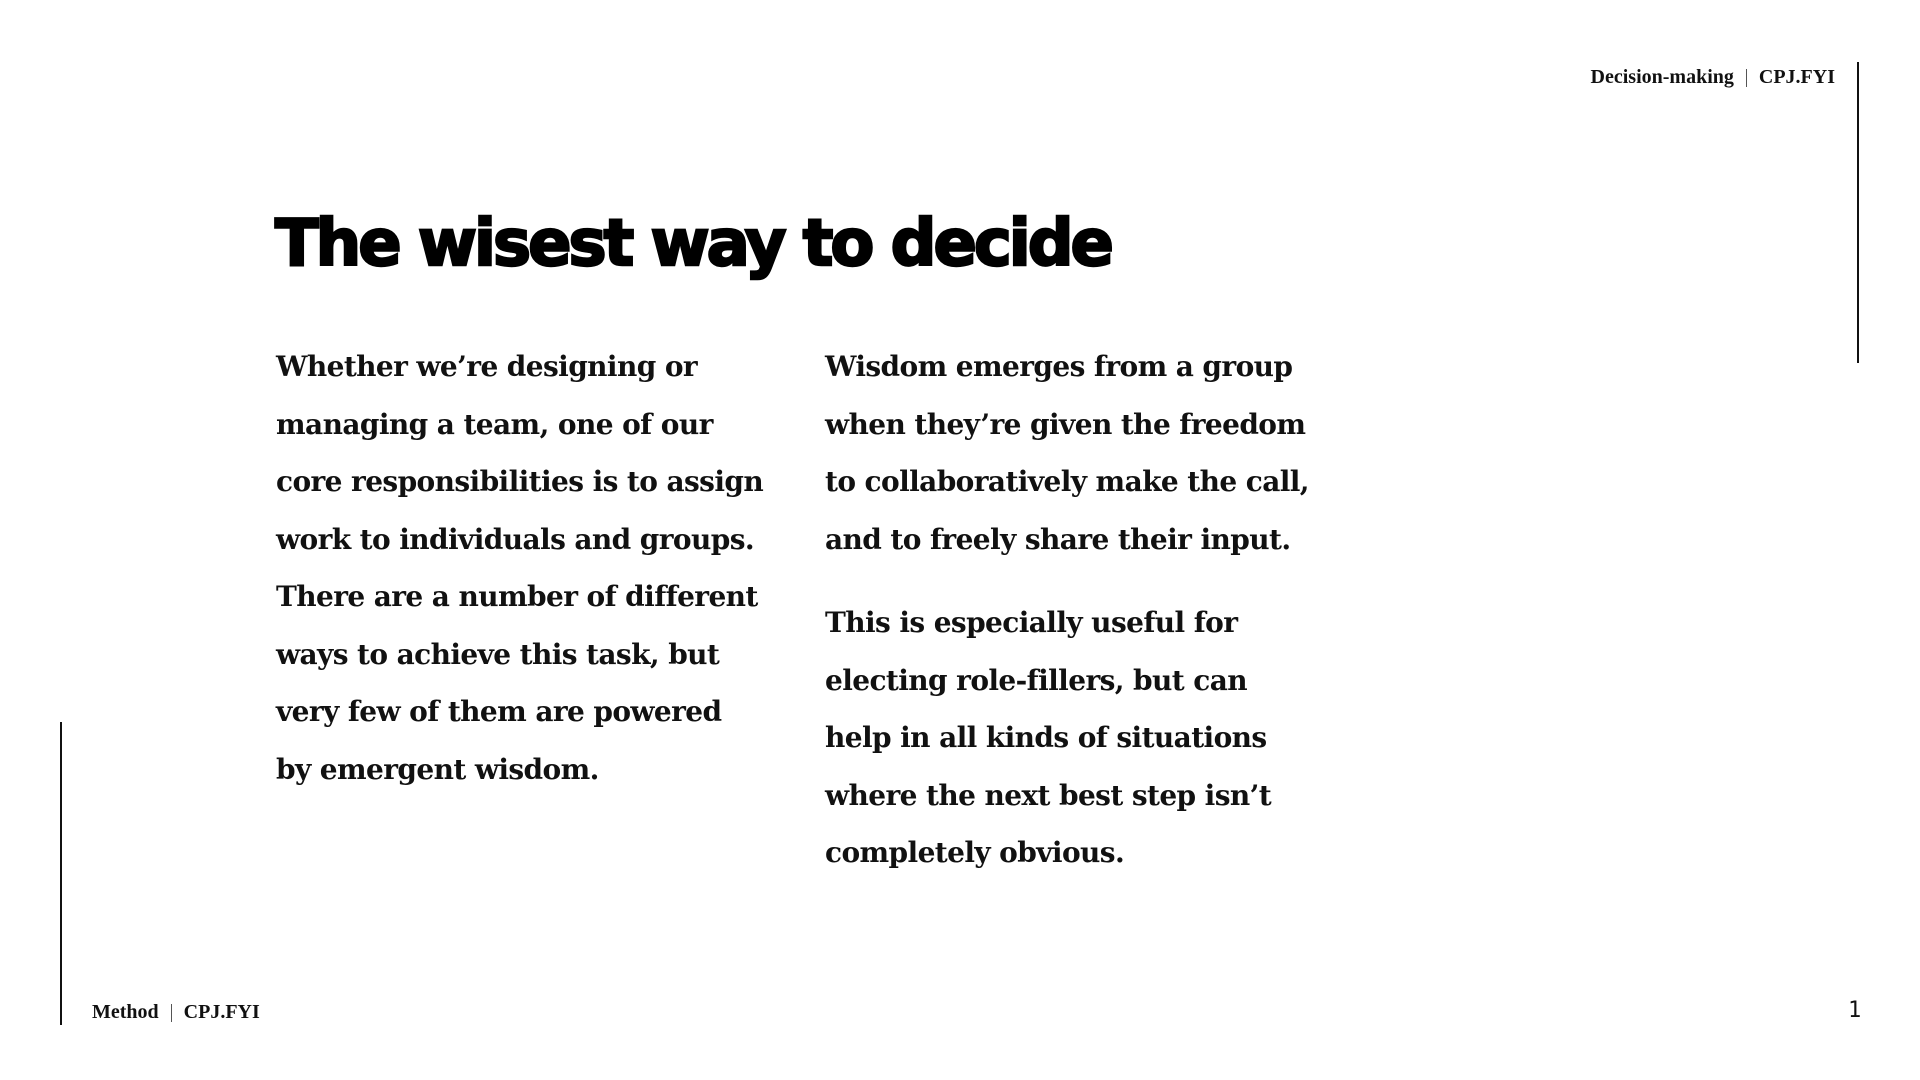 This screenshot has width=1920, height=1080. Describe the element at coordinates (520, 481) in the screenshot. I see `text-line: core responsibilities is to assign` at that location.